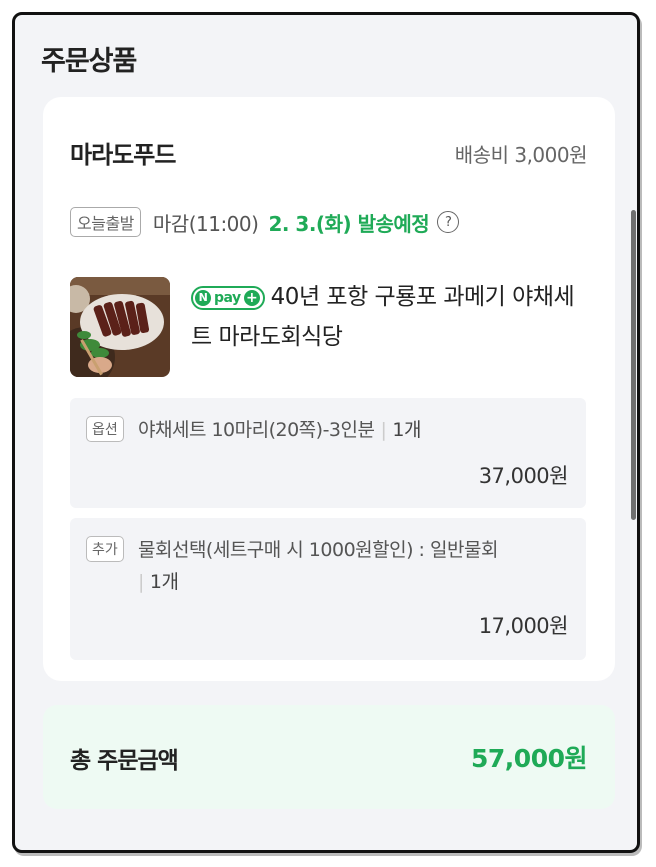 The width and height of the screenshot is (656, 867). I want to click on addon-price: 17,000원, so click(523, 626).